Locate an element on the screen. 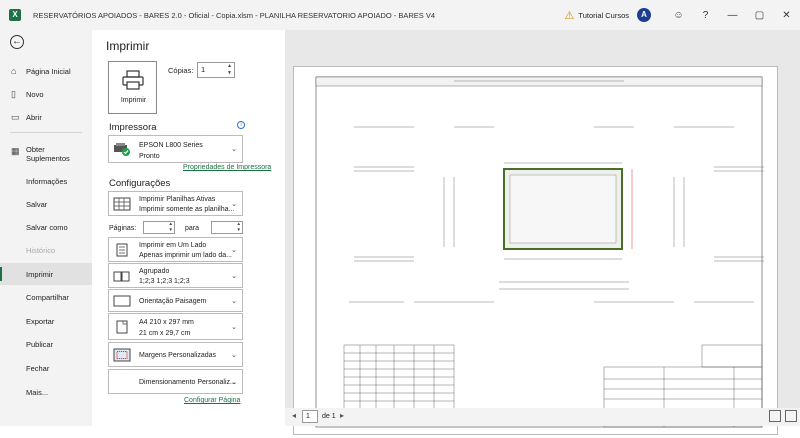  sidebar-item-home: ⌂ Página Inicial is located at coordinates (46, 71).